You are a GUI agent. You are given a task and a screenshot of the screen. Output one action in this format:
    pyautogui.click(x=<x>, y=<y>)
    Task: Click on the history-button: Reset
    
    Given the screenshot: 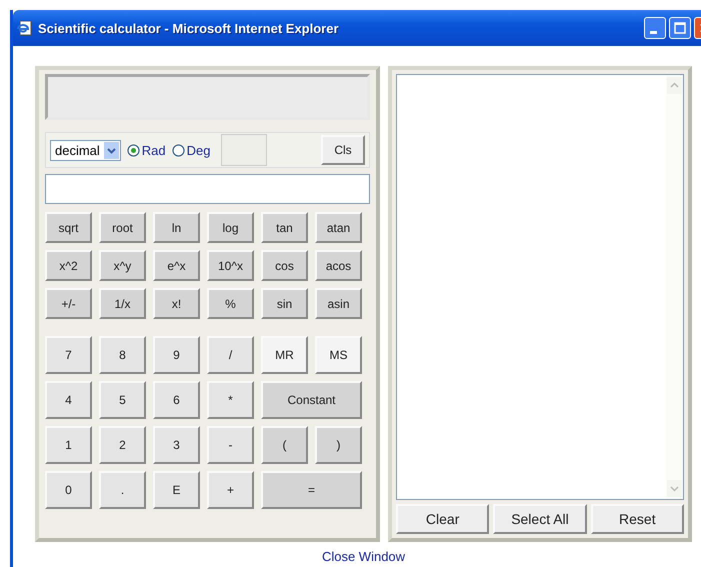 What is the action you would take?
    pyautogui.click(x=637, y=519)
    